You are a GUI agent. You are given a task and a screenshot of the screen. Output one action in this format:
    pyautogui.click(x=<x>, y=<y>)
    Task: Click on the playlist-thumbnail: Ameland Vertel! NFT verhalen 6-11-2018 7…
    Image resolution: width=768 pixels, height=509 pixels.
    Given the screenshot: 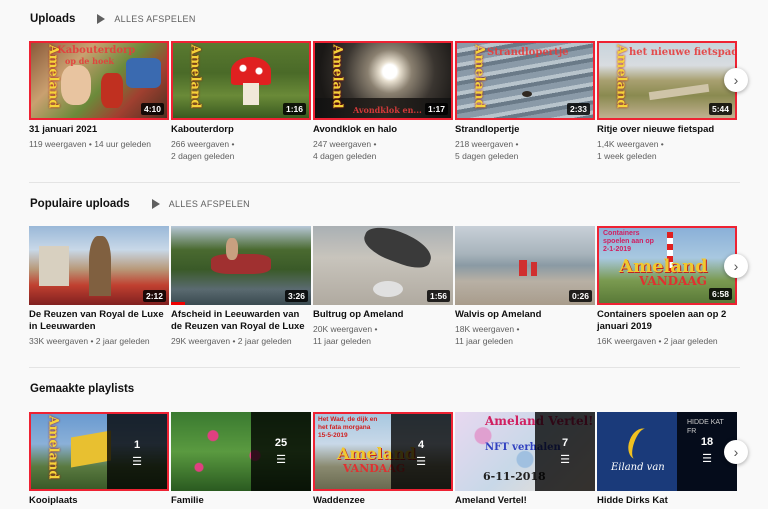 What is the action you would take?
    pyautogui.click(x=525, y=451)
    